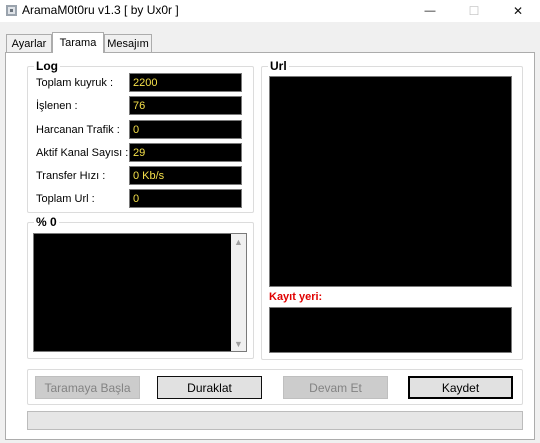  Describe the element at coordinates (100, 10) in the screenshot. I see `window-title: AramaM0t0ru v1.3 [ by Ux0r ]` at that location.